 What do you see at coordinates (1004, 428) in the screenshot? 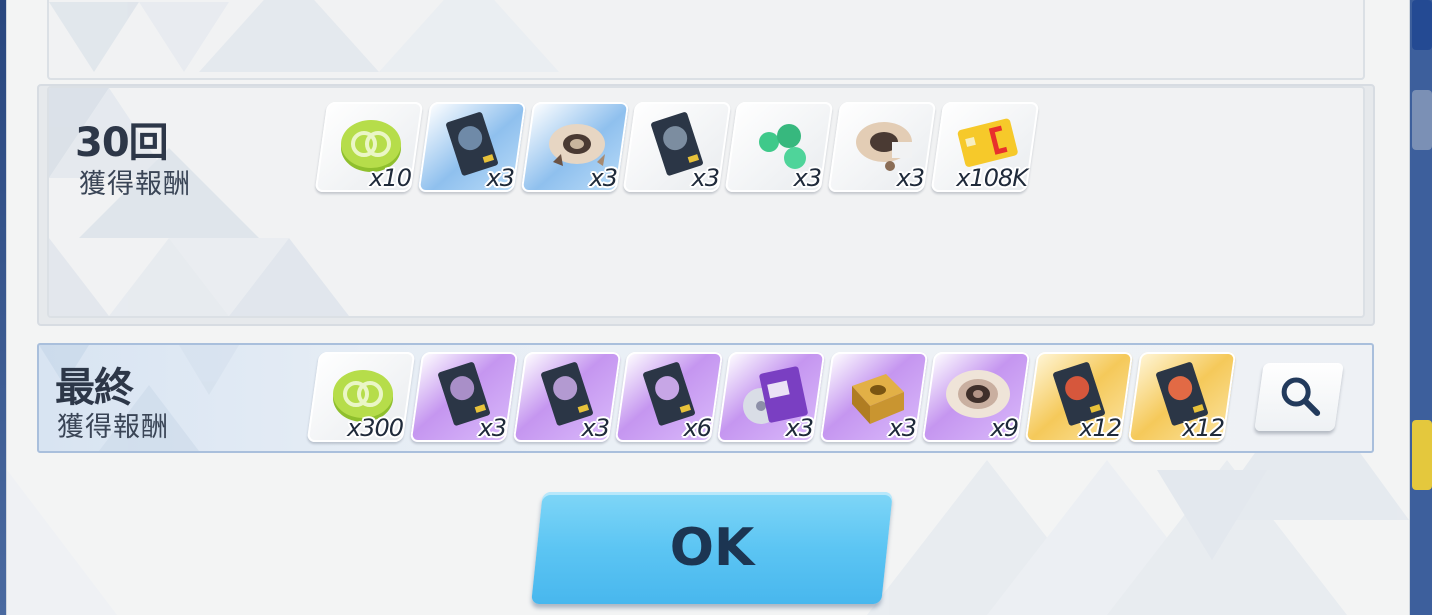
I see `item-quantity: x9` at bounding box center [1004, 428].